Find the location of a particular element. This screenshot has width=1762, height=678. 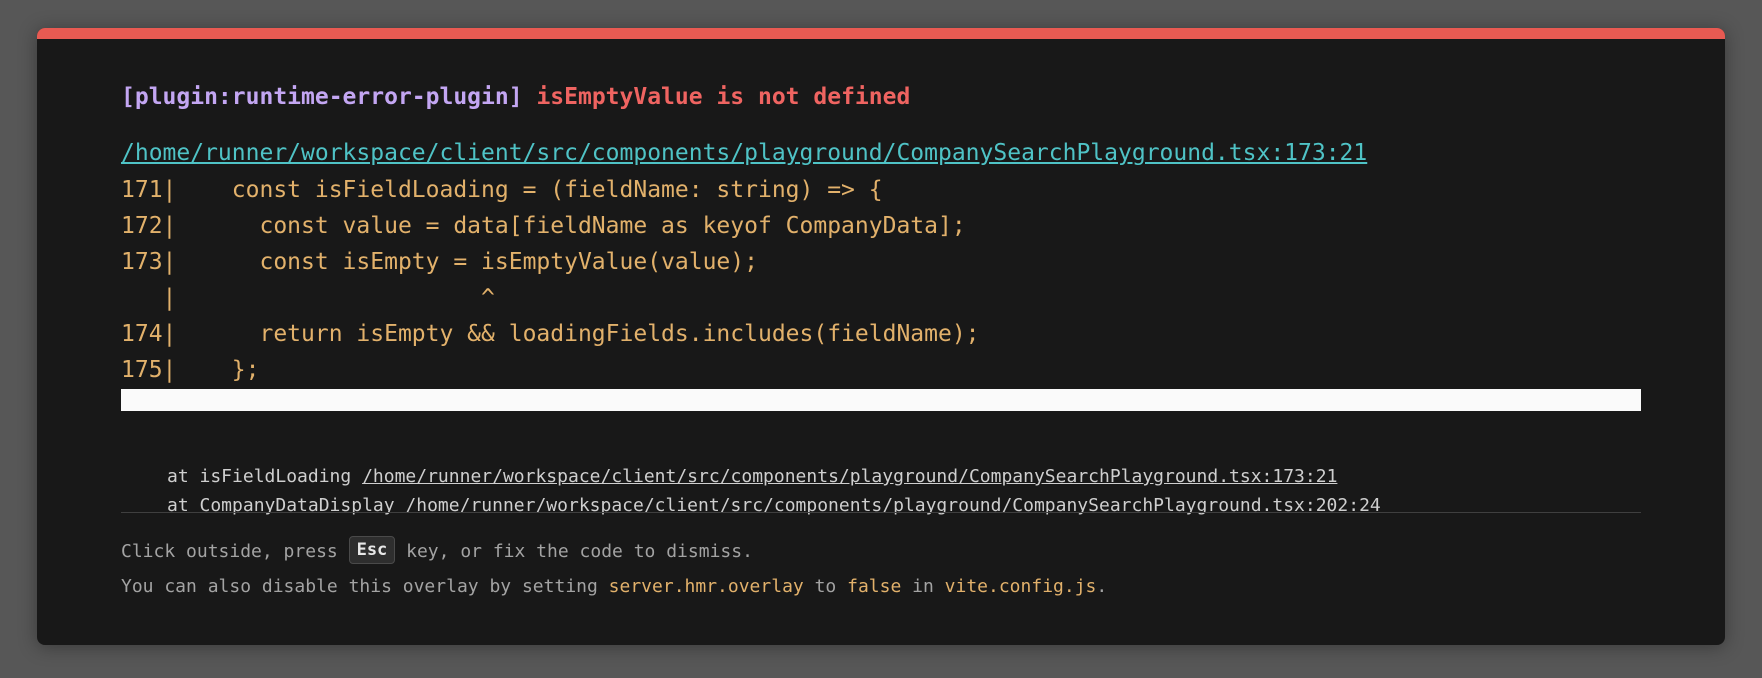

tip-text: . is located at coordinates (1102, 586).